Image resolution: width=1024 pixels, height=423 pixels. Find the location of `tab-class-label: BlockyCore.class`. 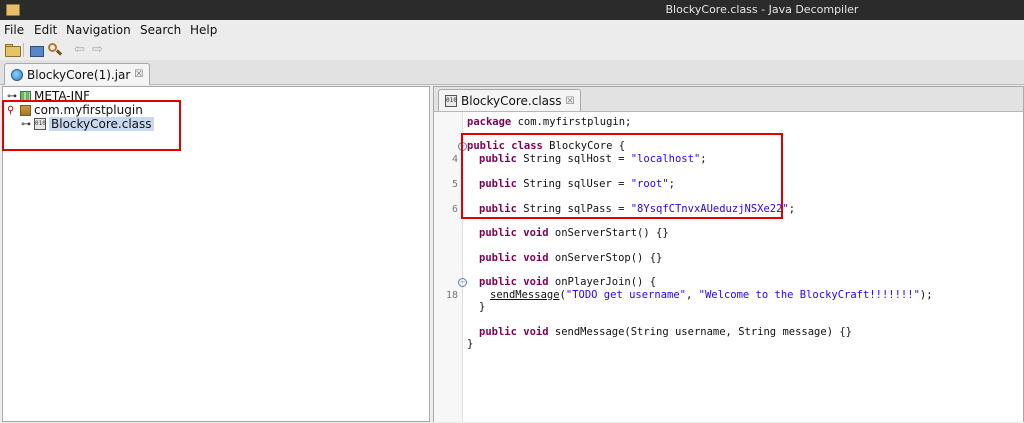

tab-class-label: BlockyCore.class is located at coordinates (511, 101).